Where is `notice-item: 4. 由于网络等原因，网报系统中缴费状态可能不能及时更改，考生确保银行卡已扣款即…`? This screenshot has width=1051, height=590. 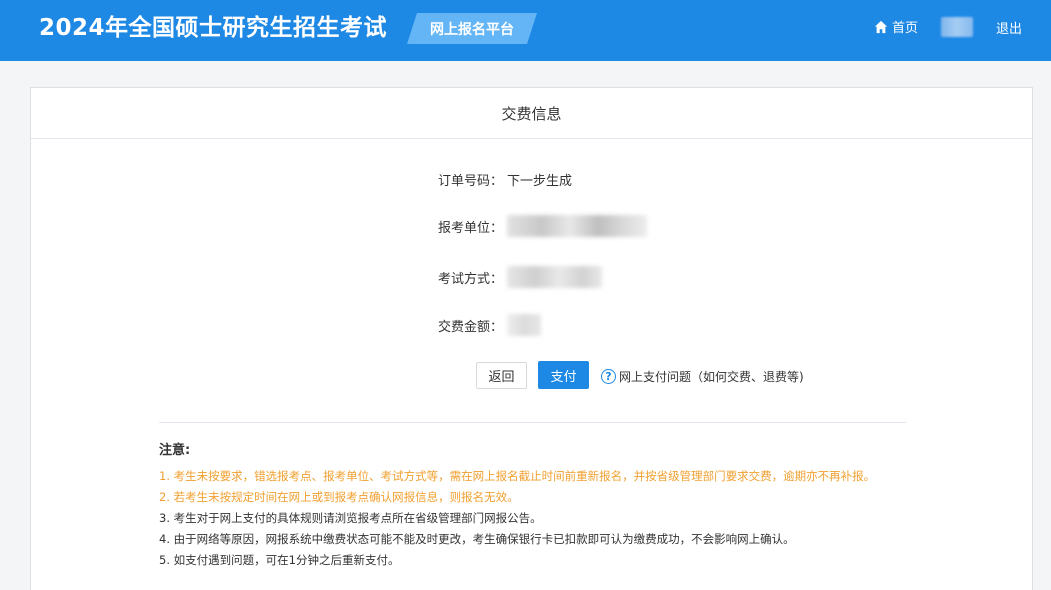 notice-item: 4. 由于网络等原因，网报系统中缴费状态可能不能及时更改，考生确保银行卡已扣款即… is located at coordinates (477, 539).